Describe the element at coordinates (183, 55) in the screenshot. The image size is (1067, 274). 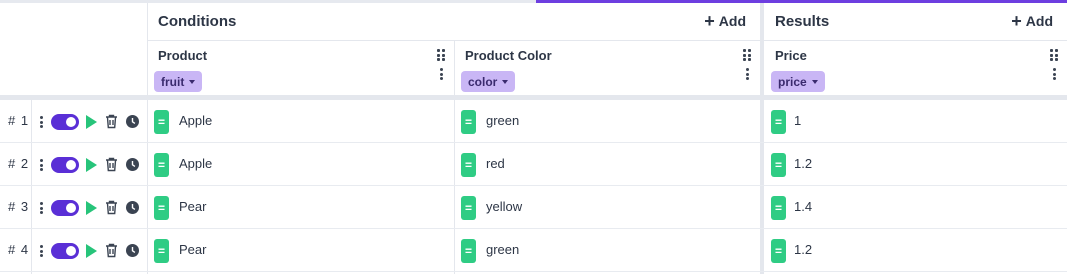
I see `column-title: Product` at that location.